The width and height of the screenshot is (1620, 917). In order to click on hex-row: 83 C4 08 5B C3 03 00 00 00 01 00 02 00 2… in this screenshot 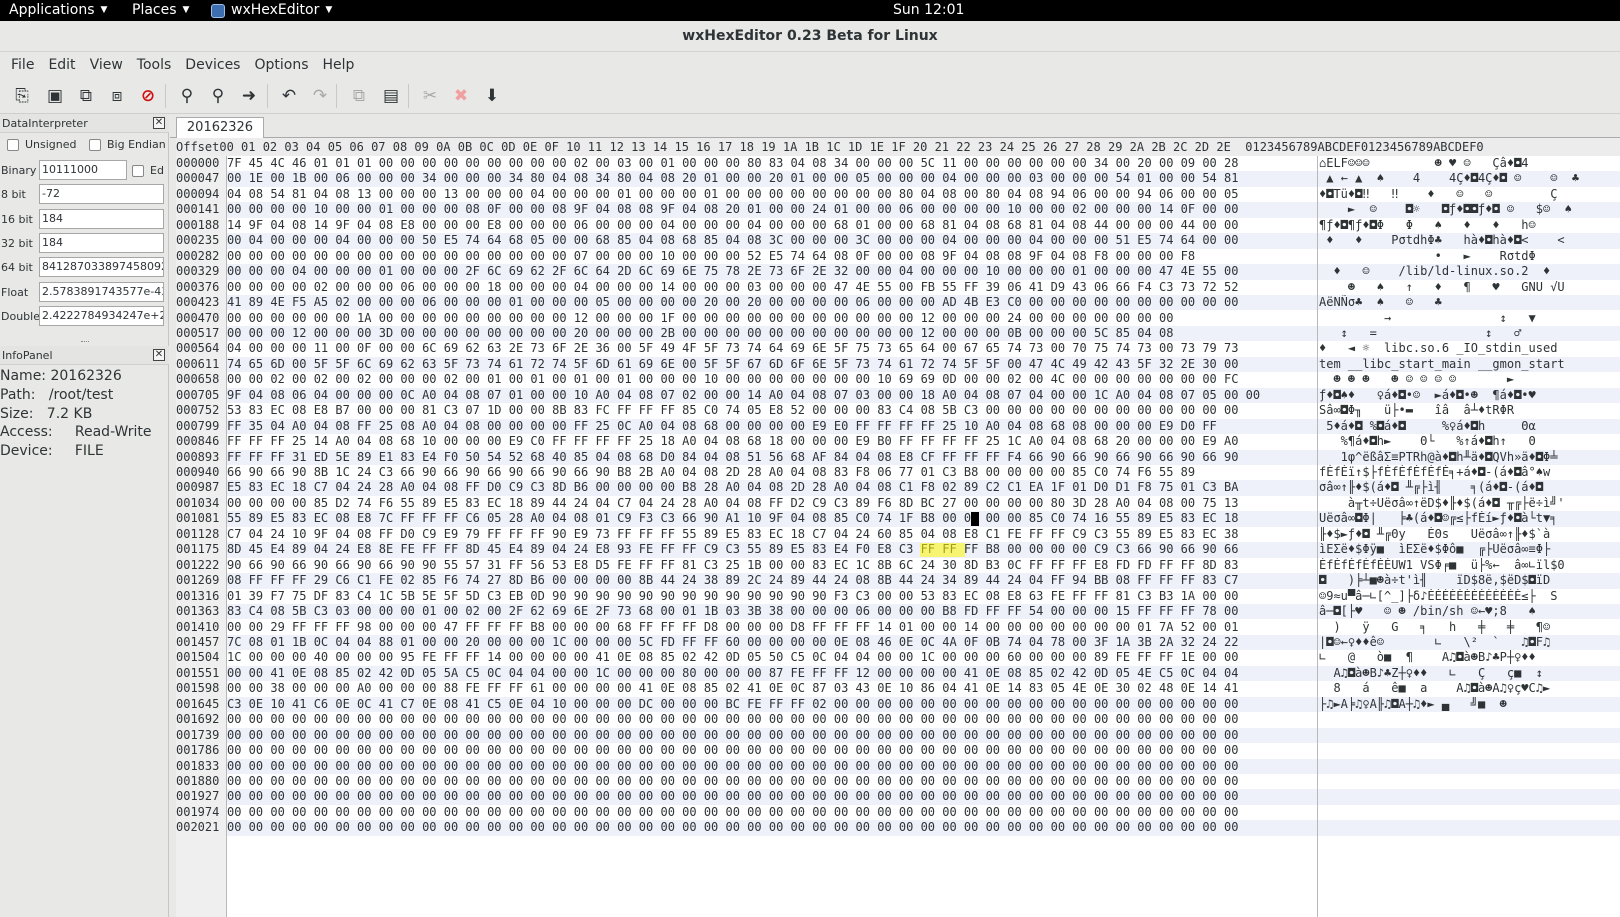, I will do `click(732, 611)`.